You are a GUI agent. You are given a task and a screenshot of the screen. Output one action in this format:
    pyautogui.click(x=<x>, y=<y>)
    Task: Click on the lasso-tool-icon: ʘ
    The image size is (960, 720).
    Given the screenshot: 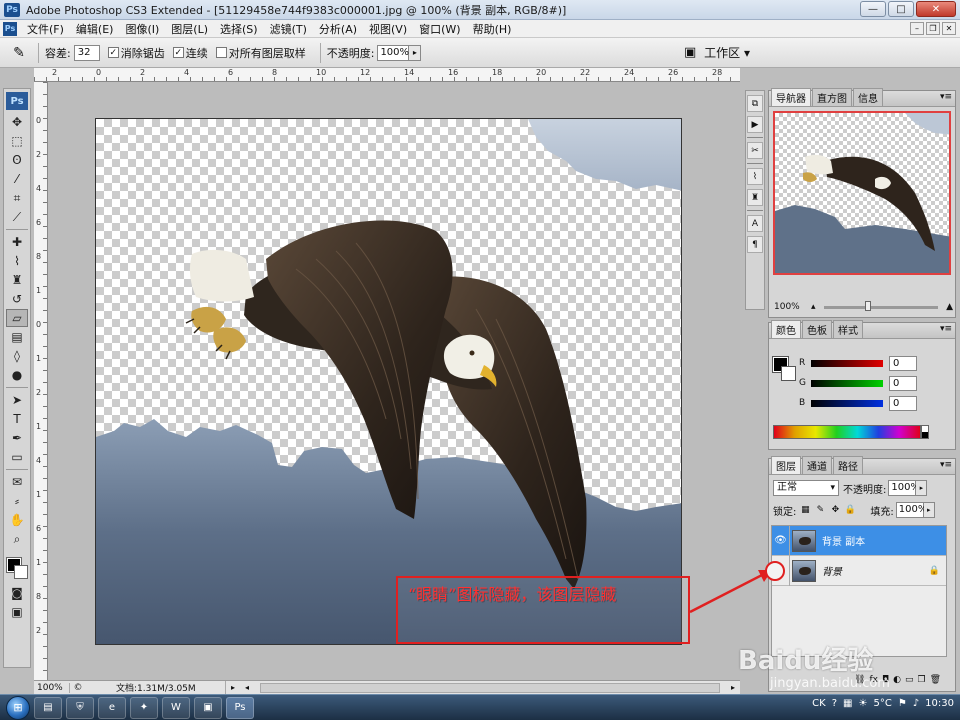 What is the action you would take?
    pyautogui.click(x=17, y=160)
    